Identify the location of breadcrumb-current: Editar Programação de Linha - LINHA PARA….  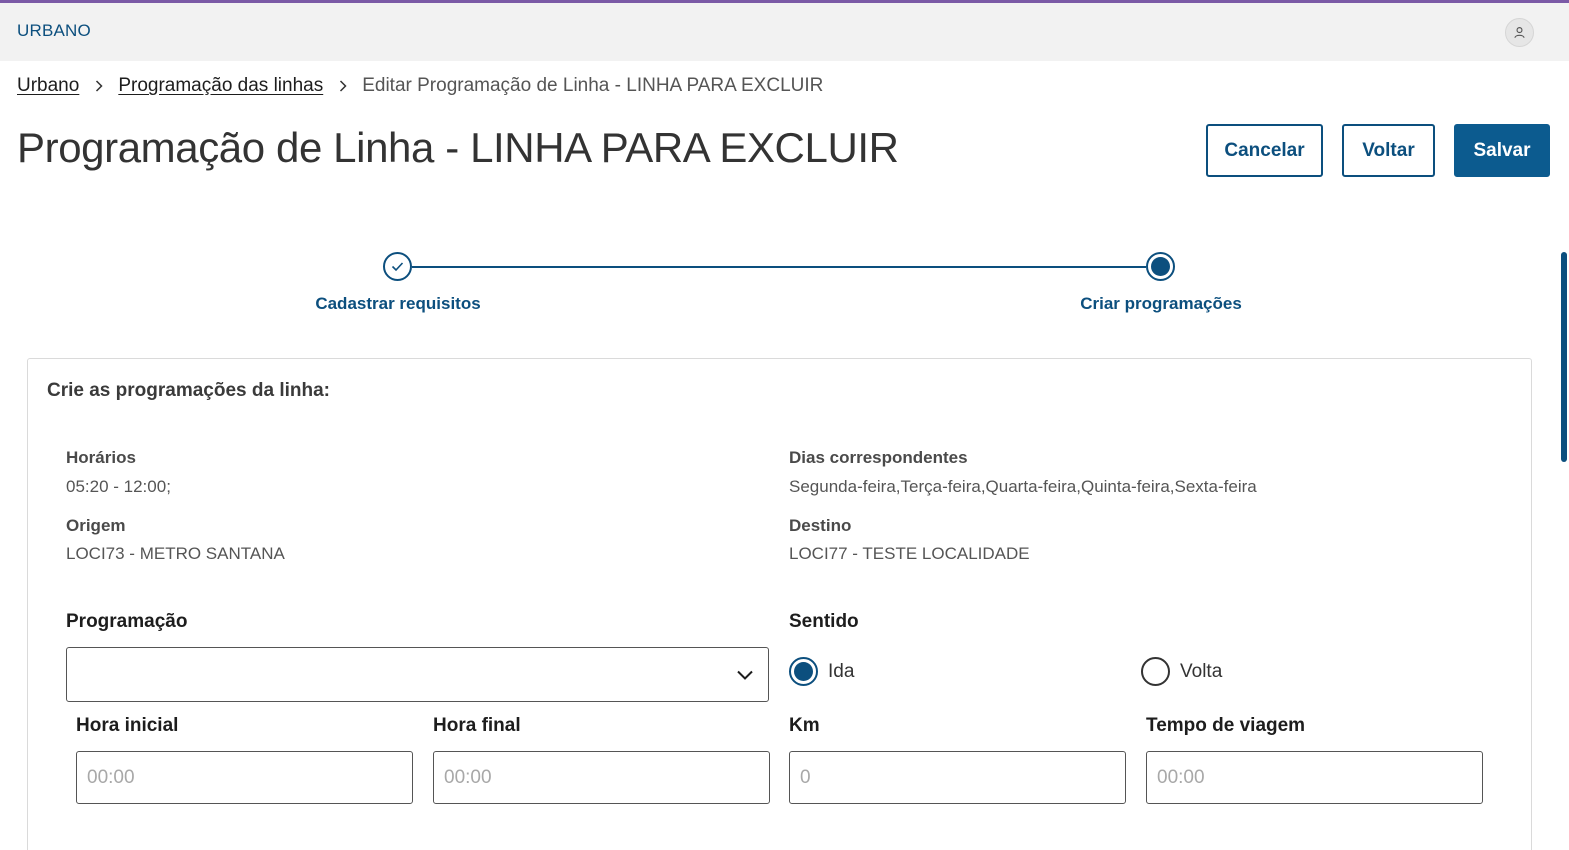
(593, 85).